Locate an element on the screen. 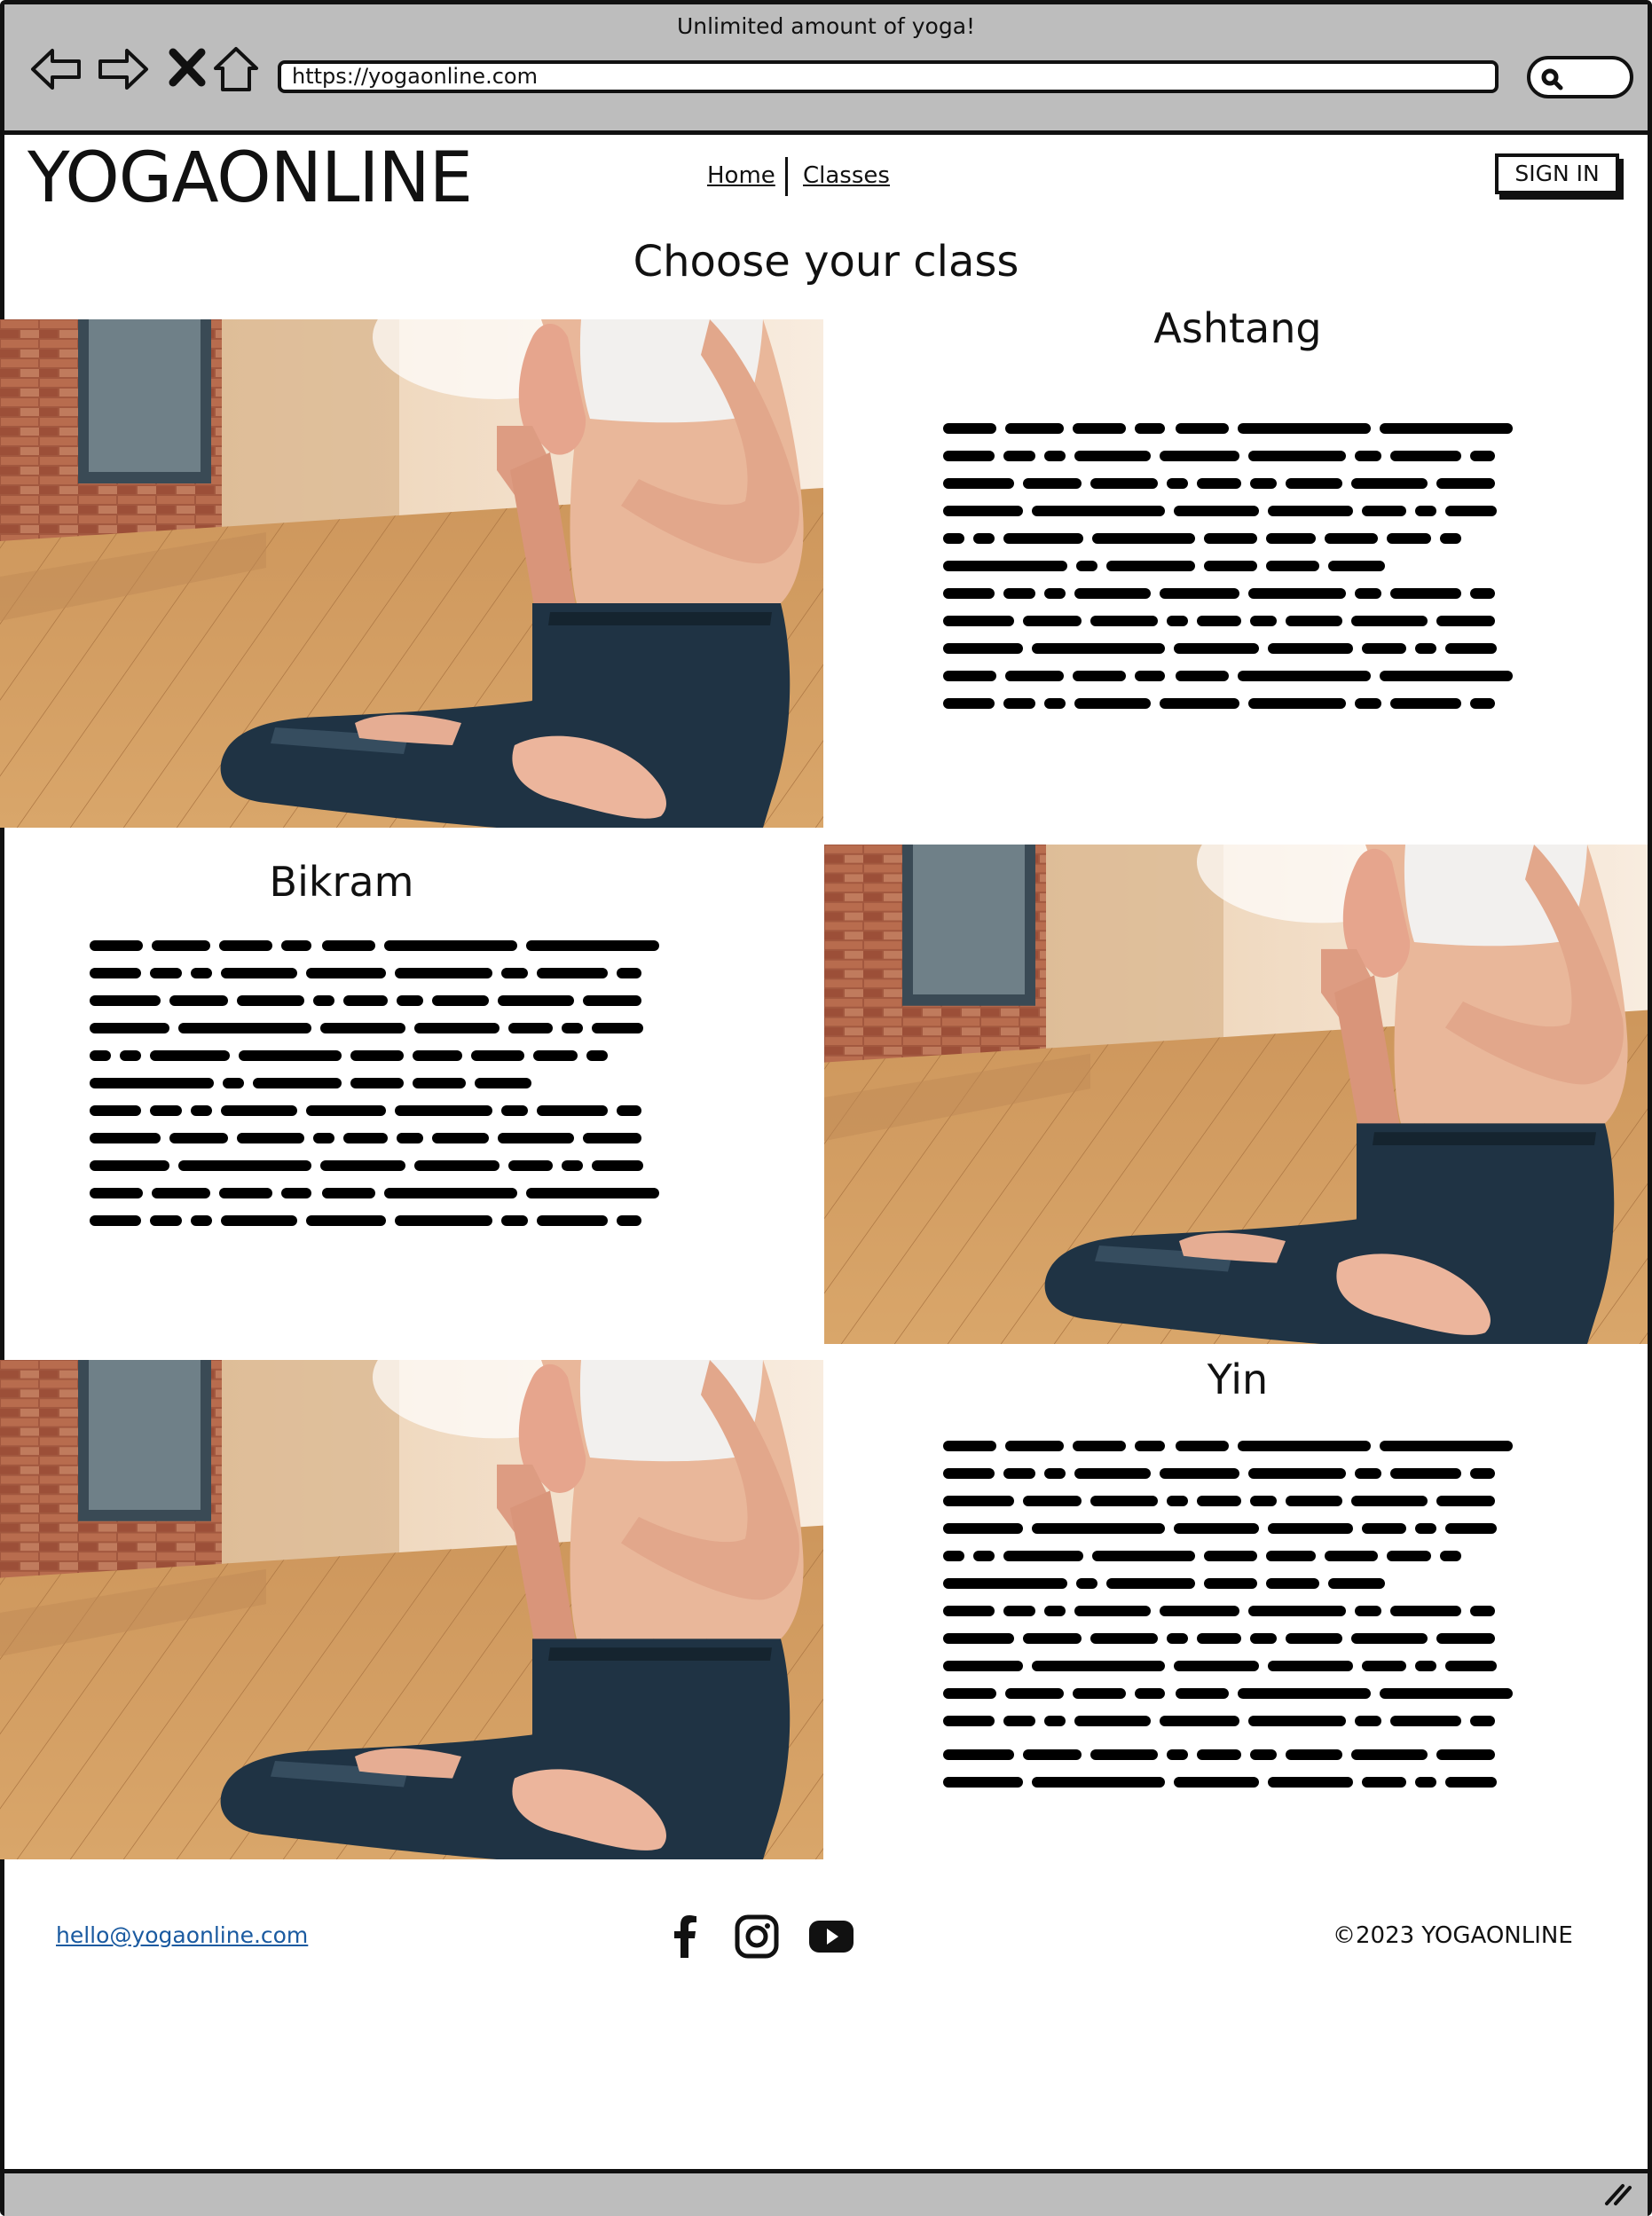 This screenshot has height=2216, width=1652. forward-arrow-icon is located at coordinates (123, 69).